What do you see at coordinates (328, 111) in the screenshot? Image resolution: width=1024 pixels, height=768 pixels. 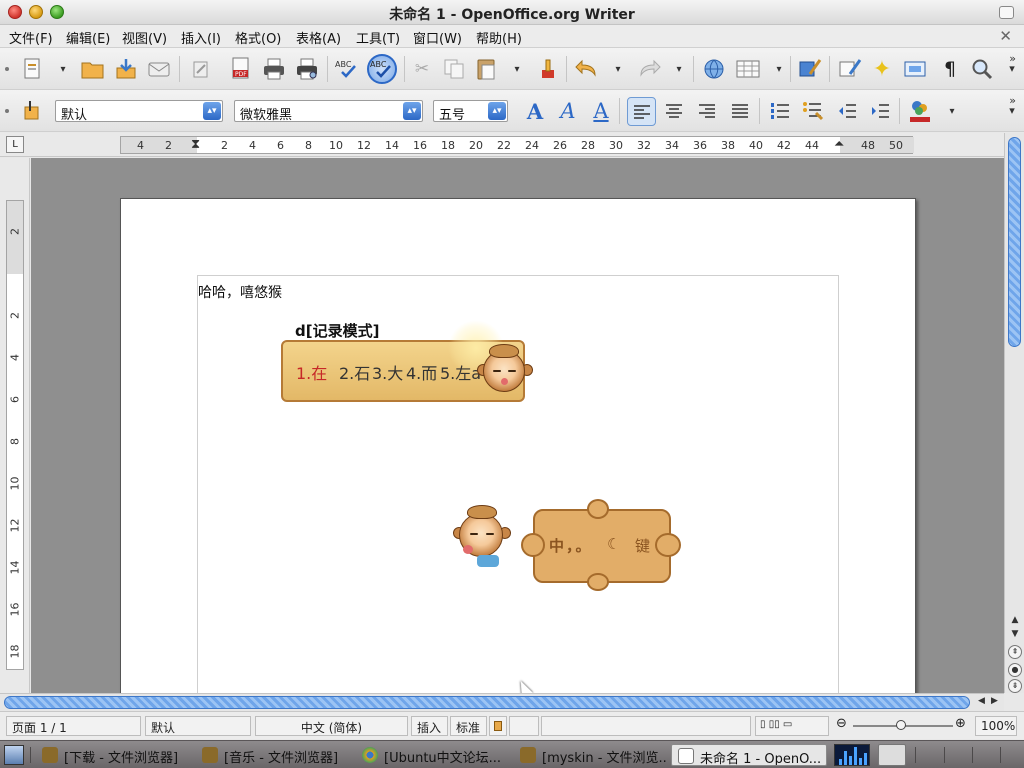 I see `font-name-combo: 微软雅黑 ▴▾` at bounding box center [328, 111].